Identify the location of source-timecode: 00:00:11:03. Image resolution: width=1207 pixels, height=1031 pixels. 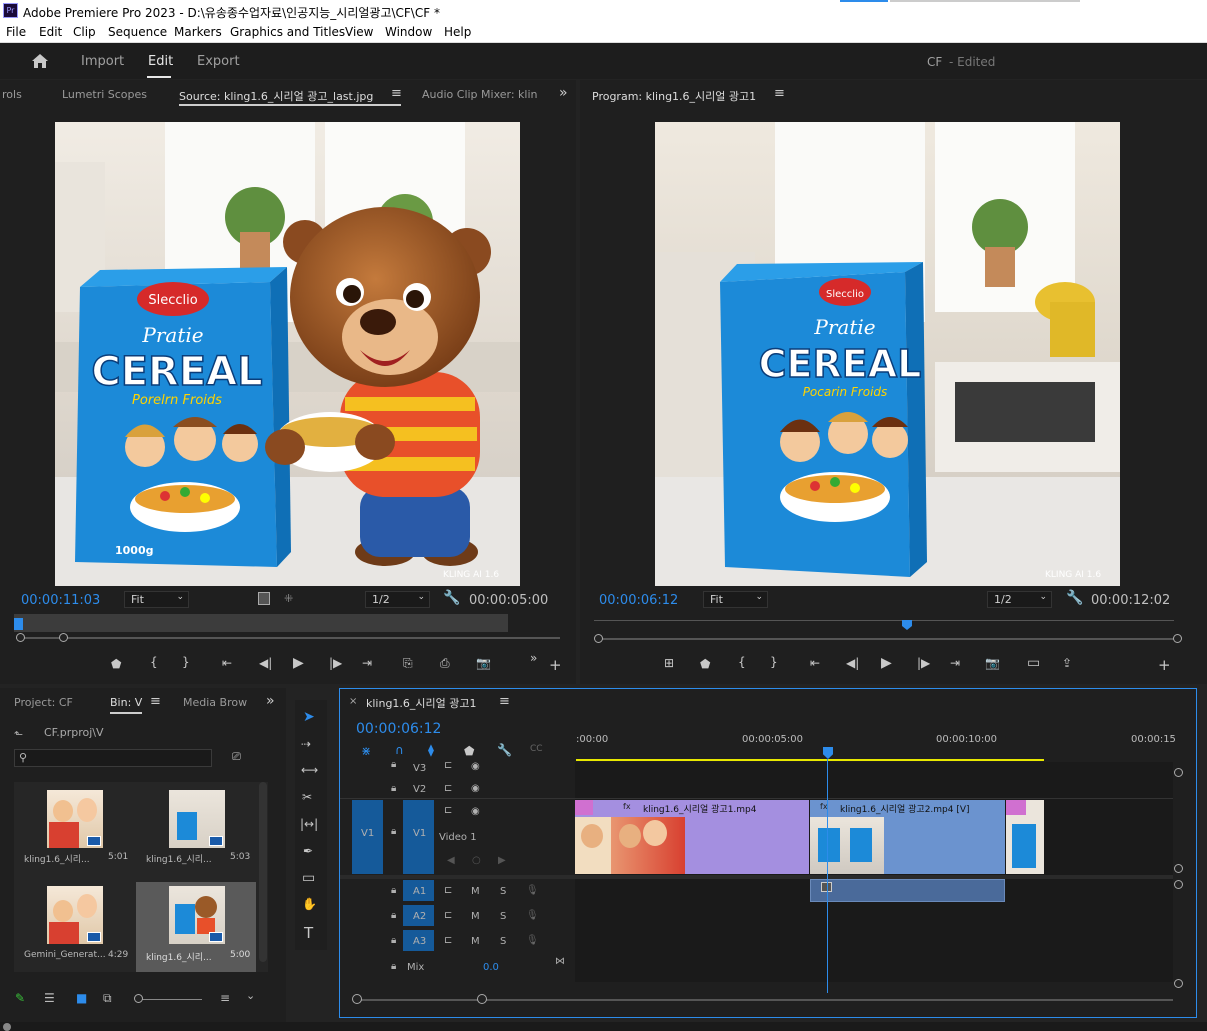
(60, 600).